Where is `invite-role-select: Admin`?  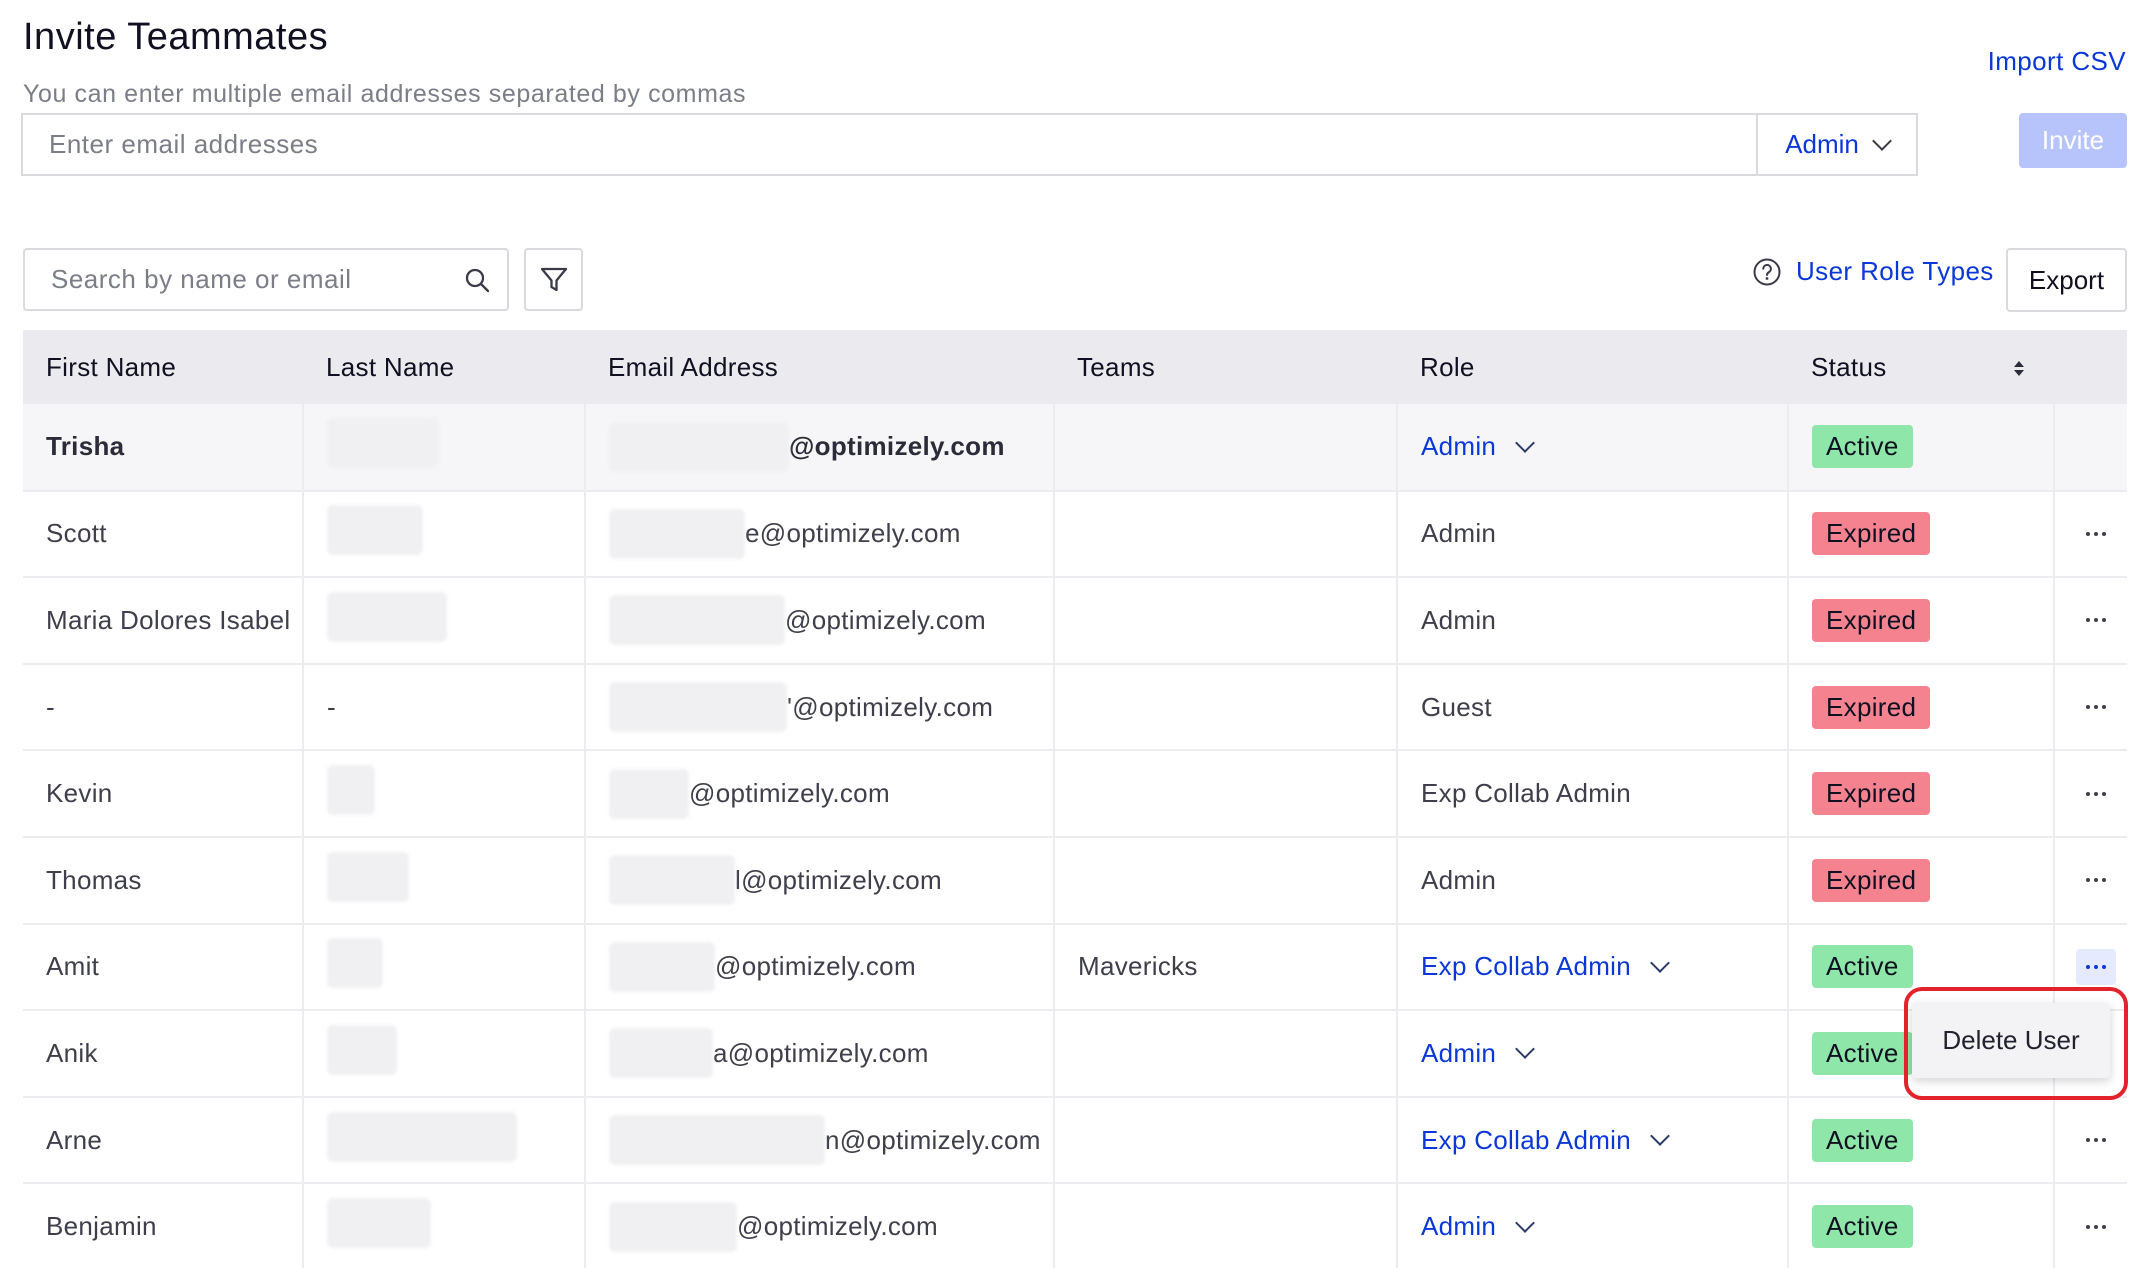 invite-role-select: Admin is located at coordinates (1836, 144).